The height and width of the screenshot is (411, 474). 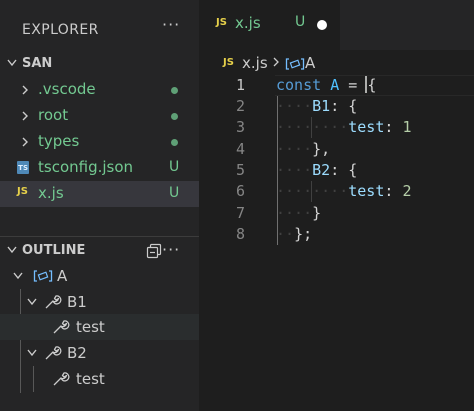 I want to click on code-line-4: ····},, so click(x=303, y=149).